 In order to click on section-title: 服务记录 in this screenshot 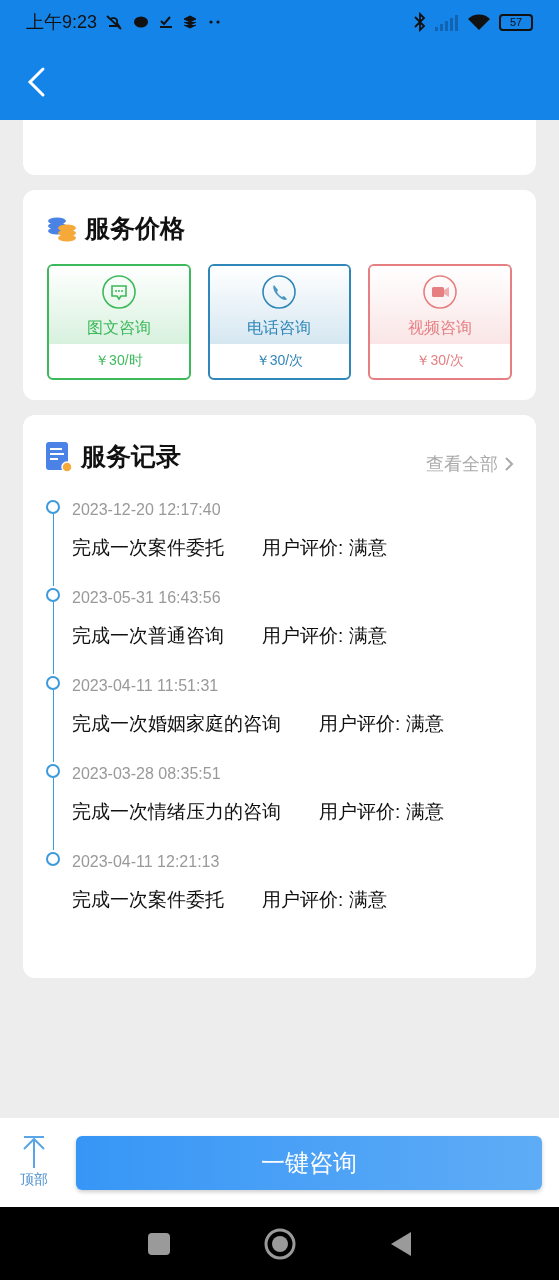, I will do `click(131, 457)`.